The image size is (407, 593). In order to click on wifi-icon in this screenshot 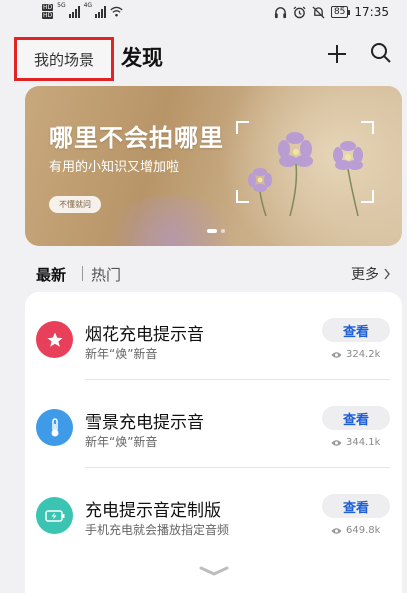, I will do `click(116, 11)`.